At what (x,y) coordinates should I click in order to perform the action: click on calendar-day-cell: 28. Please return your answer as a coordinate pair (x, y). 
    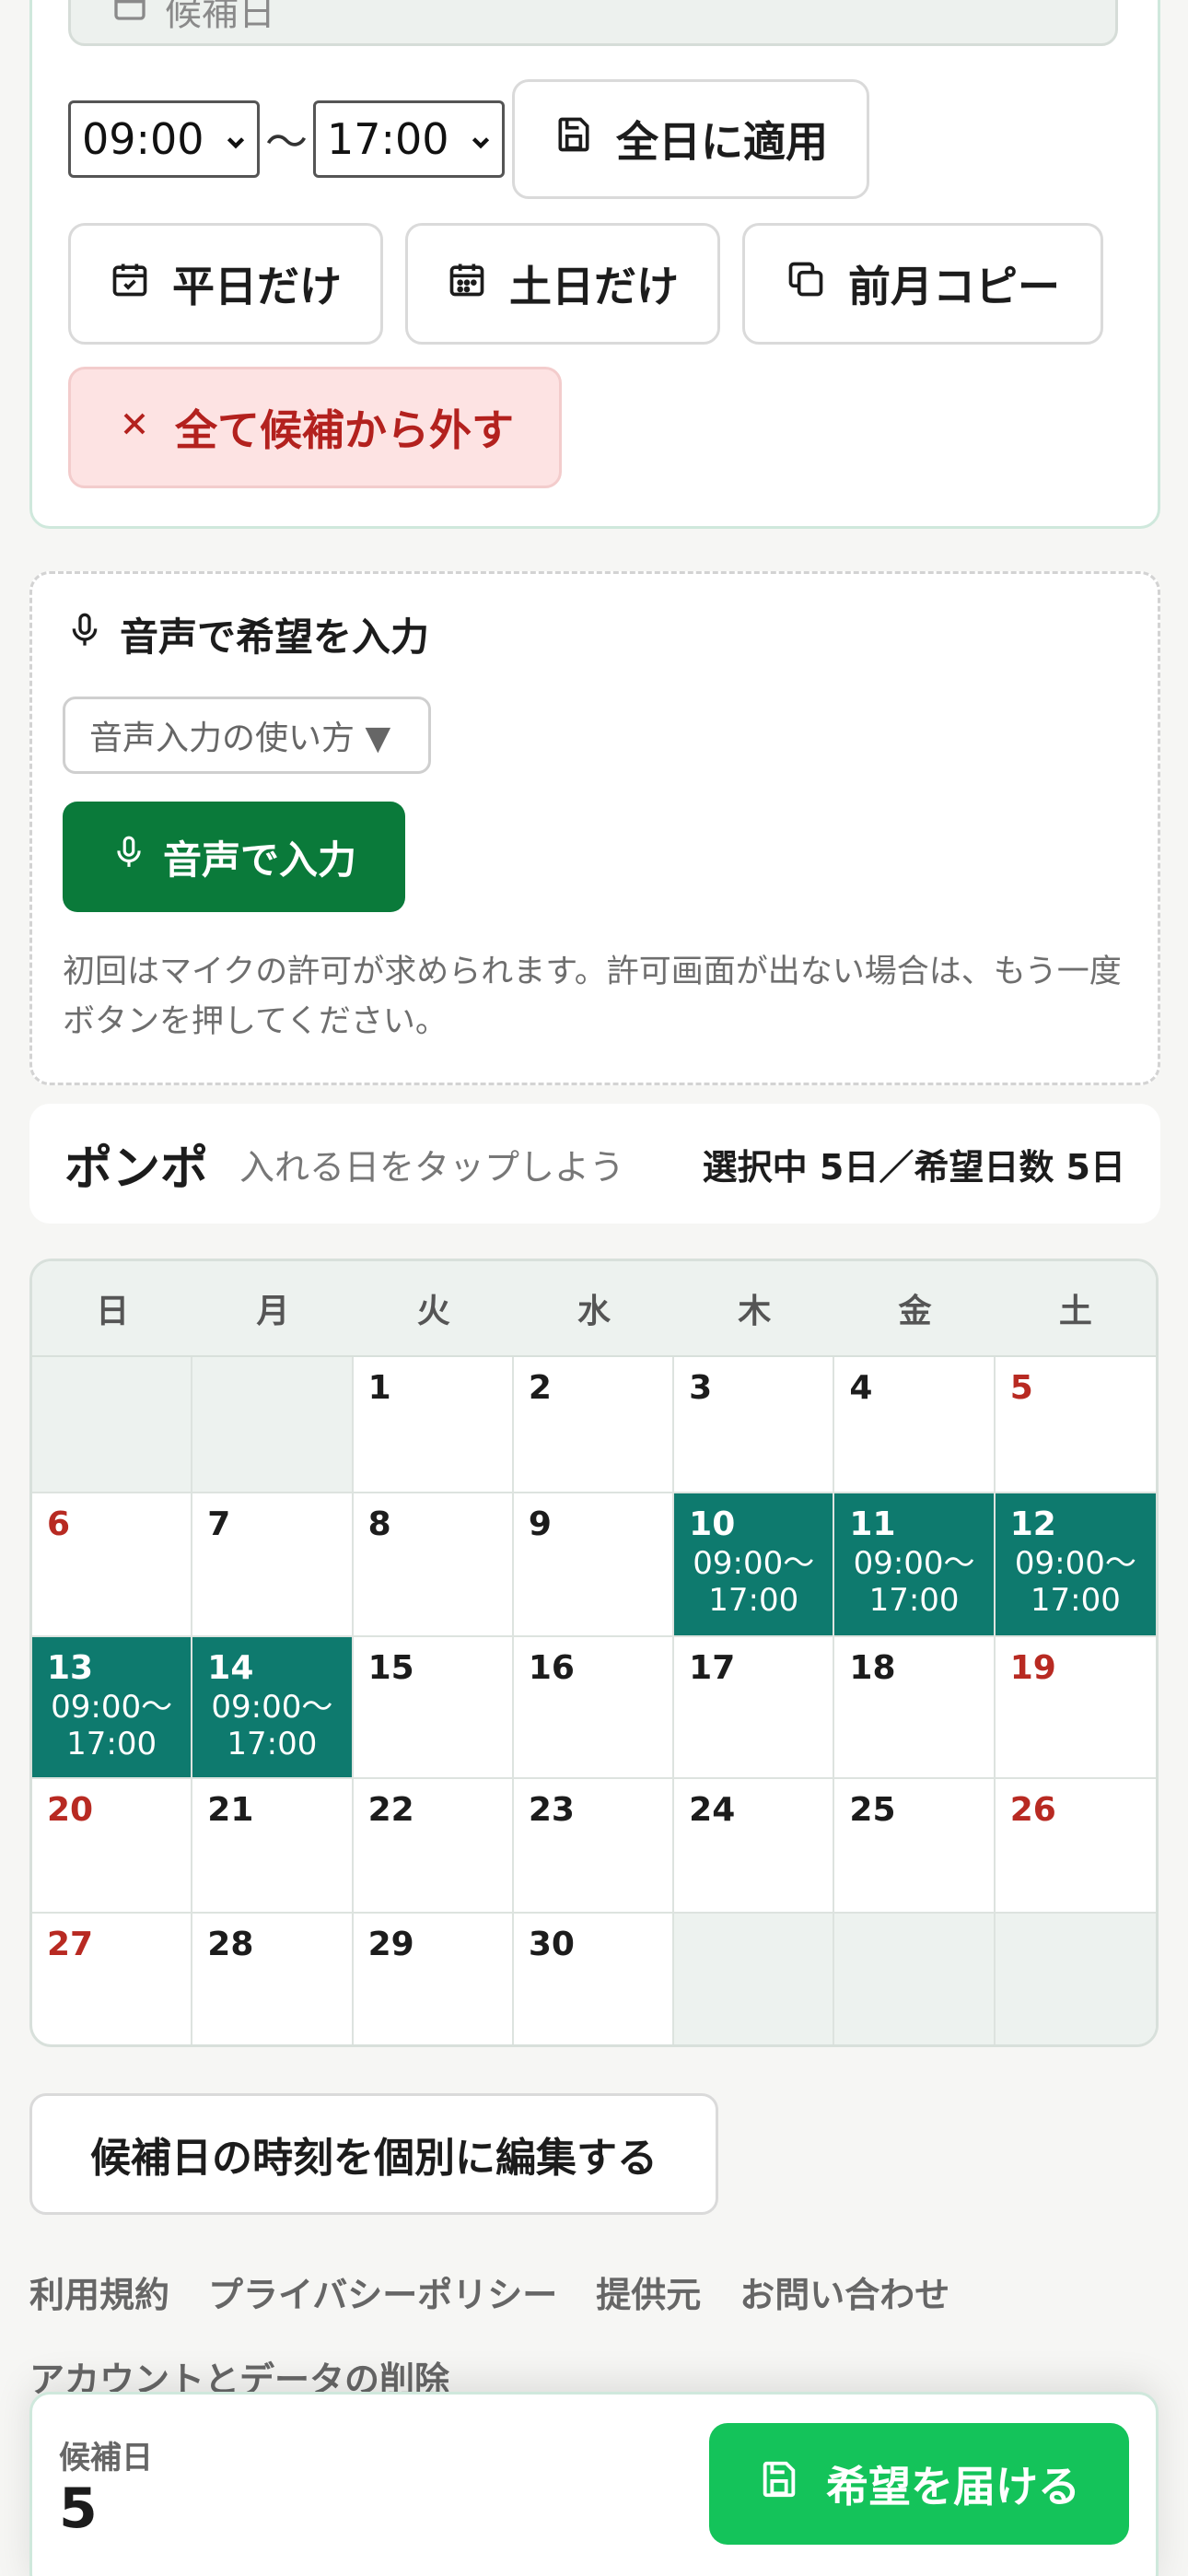
    Looking at the image, I should click on (273, 1979).